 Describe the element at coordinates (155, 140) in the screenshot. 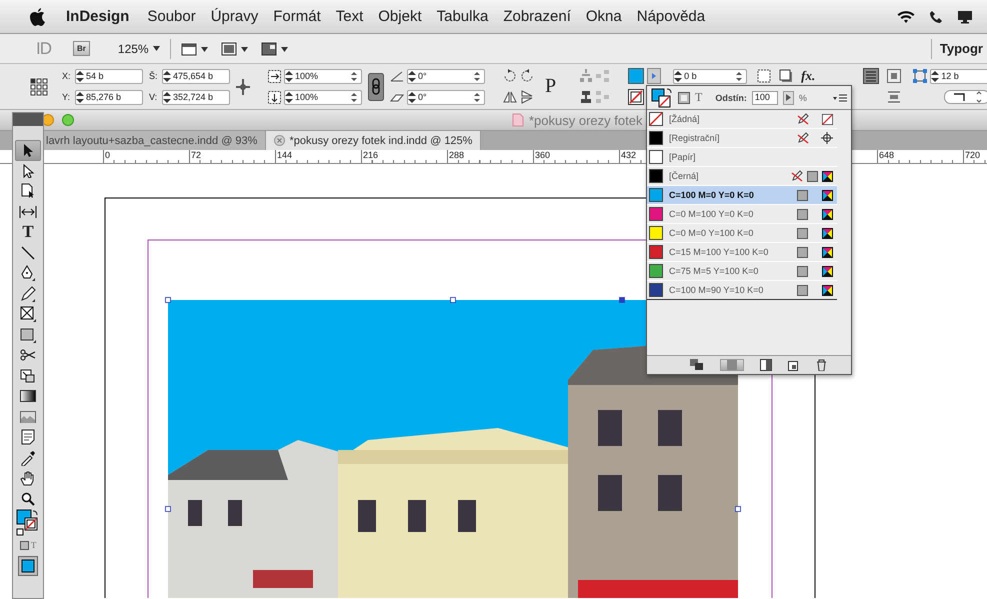

I see `document-tab: lavrh layoutu+sazba_castecne.indd @ 93%` at that location.